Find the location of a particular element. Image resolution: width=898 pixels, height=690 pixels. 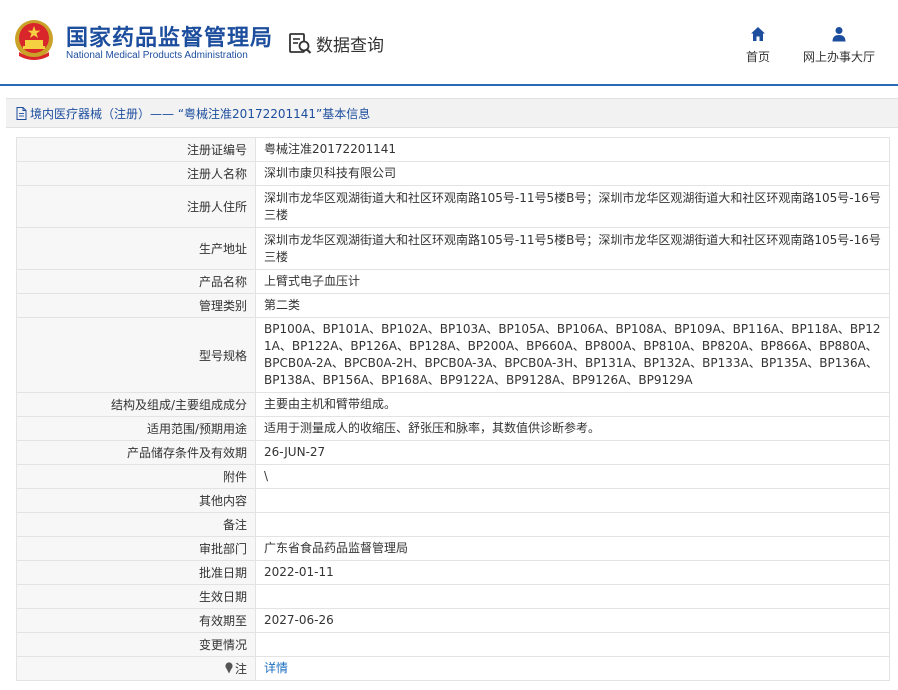

table-row: 备注 is located at coordinates (453, 524).